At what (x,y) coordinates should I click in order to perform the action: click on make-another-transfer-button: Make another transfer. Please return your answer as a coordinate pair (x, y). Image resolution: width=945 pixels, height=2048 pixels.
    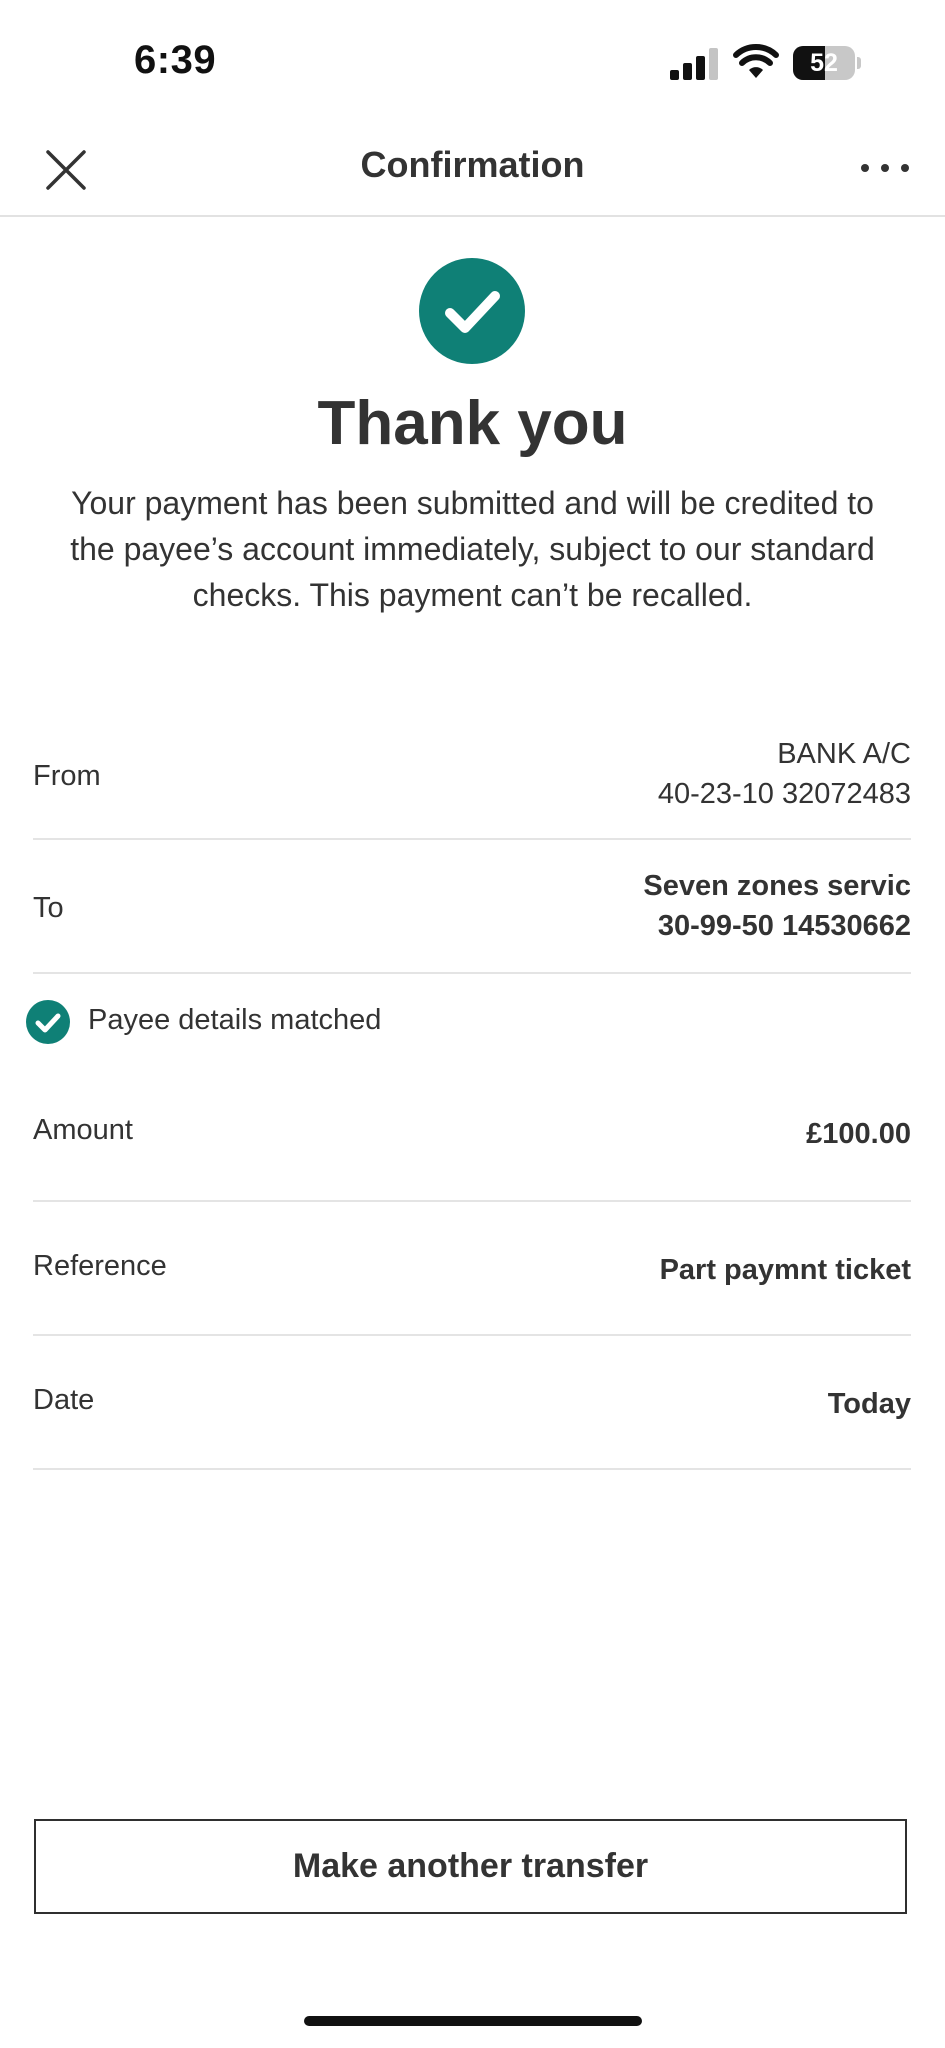
    Looking at the image, I should click on (470, 1866).